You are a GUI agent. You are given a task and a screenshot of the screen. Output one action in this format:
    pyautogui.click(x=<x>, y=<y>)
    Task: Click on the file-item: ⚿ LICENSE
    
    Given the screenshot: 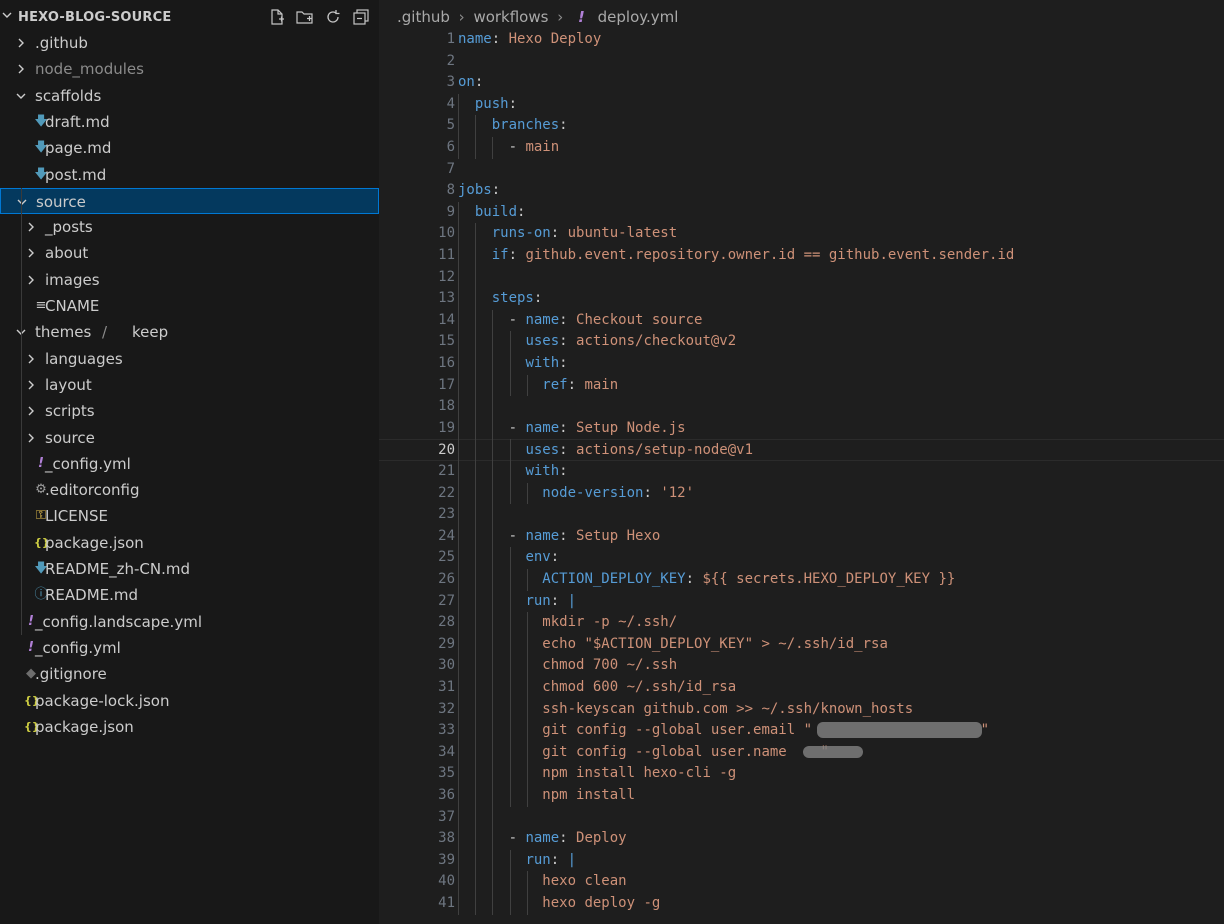 What is the action you would take?
    pyautogui.click(x=189, y=516)
    